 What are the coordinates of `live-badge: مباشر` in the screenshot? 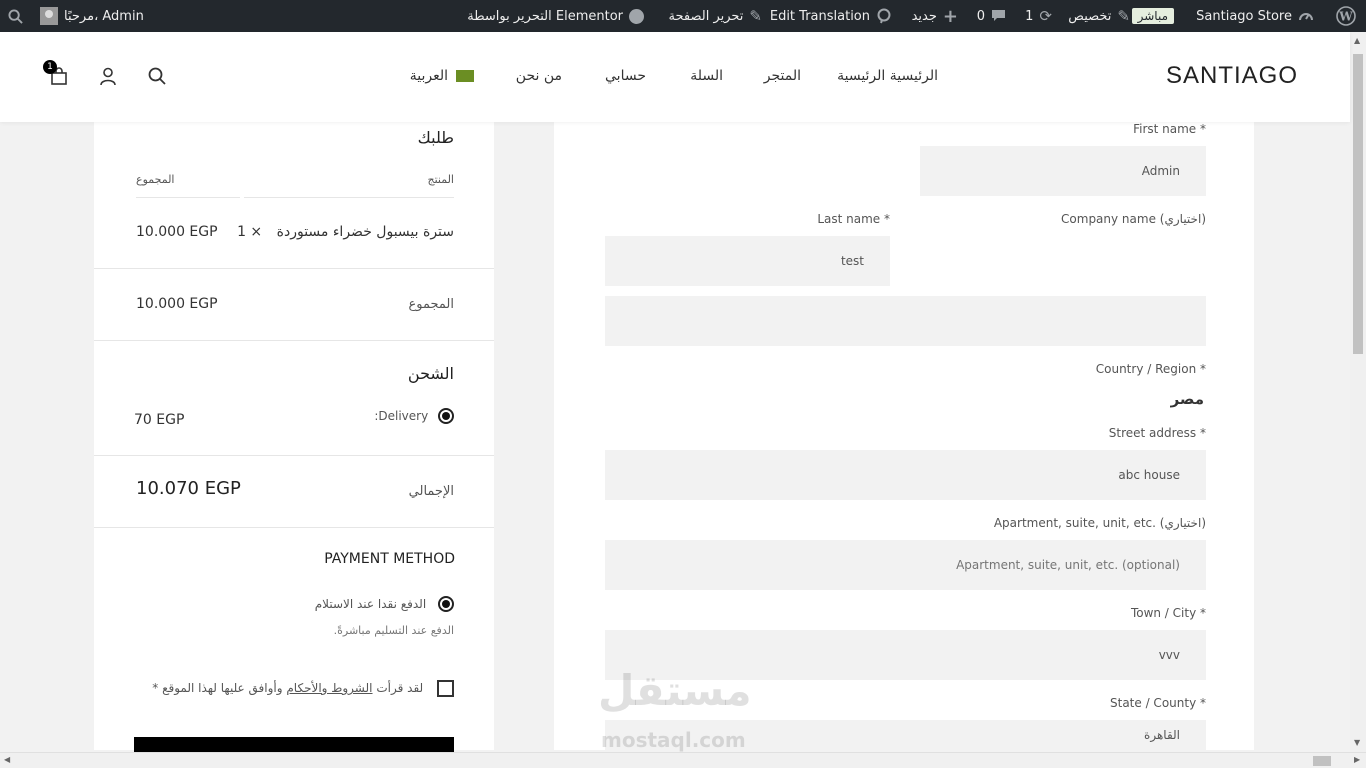 It's located at (1152, 16).